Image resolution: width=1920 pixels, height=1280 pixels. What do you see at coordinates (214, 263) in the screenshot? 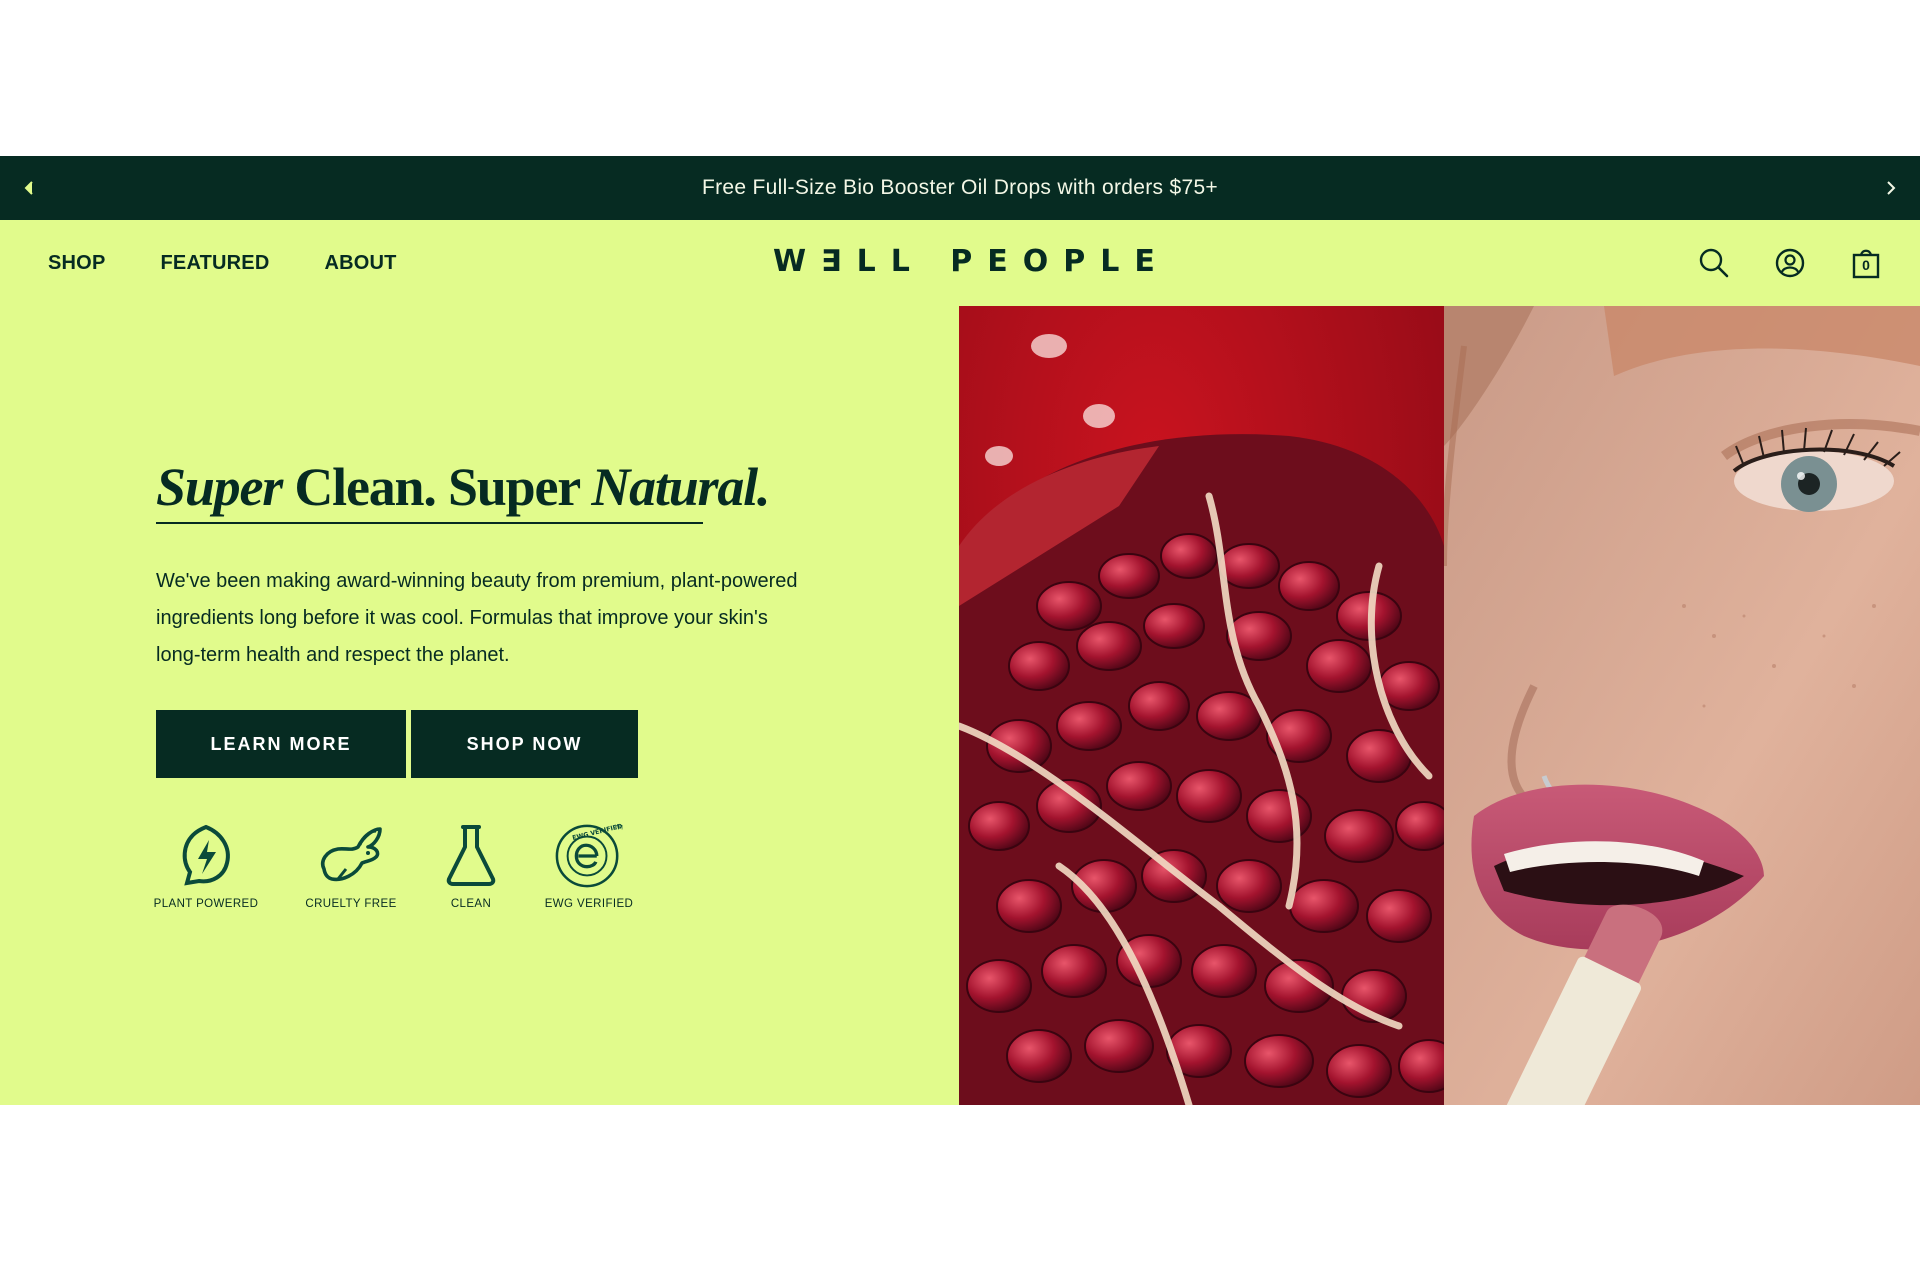
I see `nav-featured: FEATURED` at bounding box center [214, 263].